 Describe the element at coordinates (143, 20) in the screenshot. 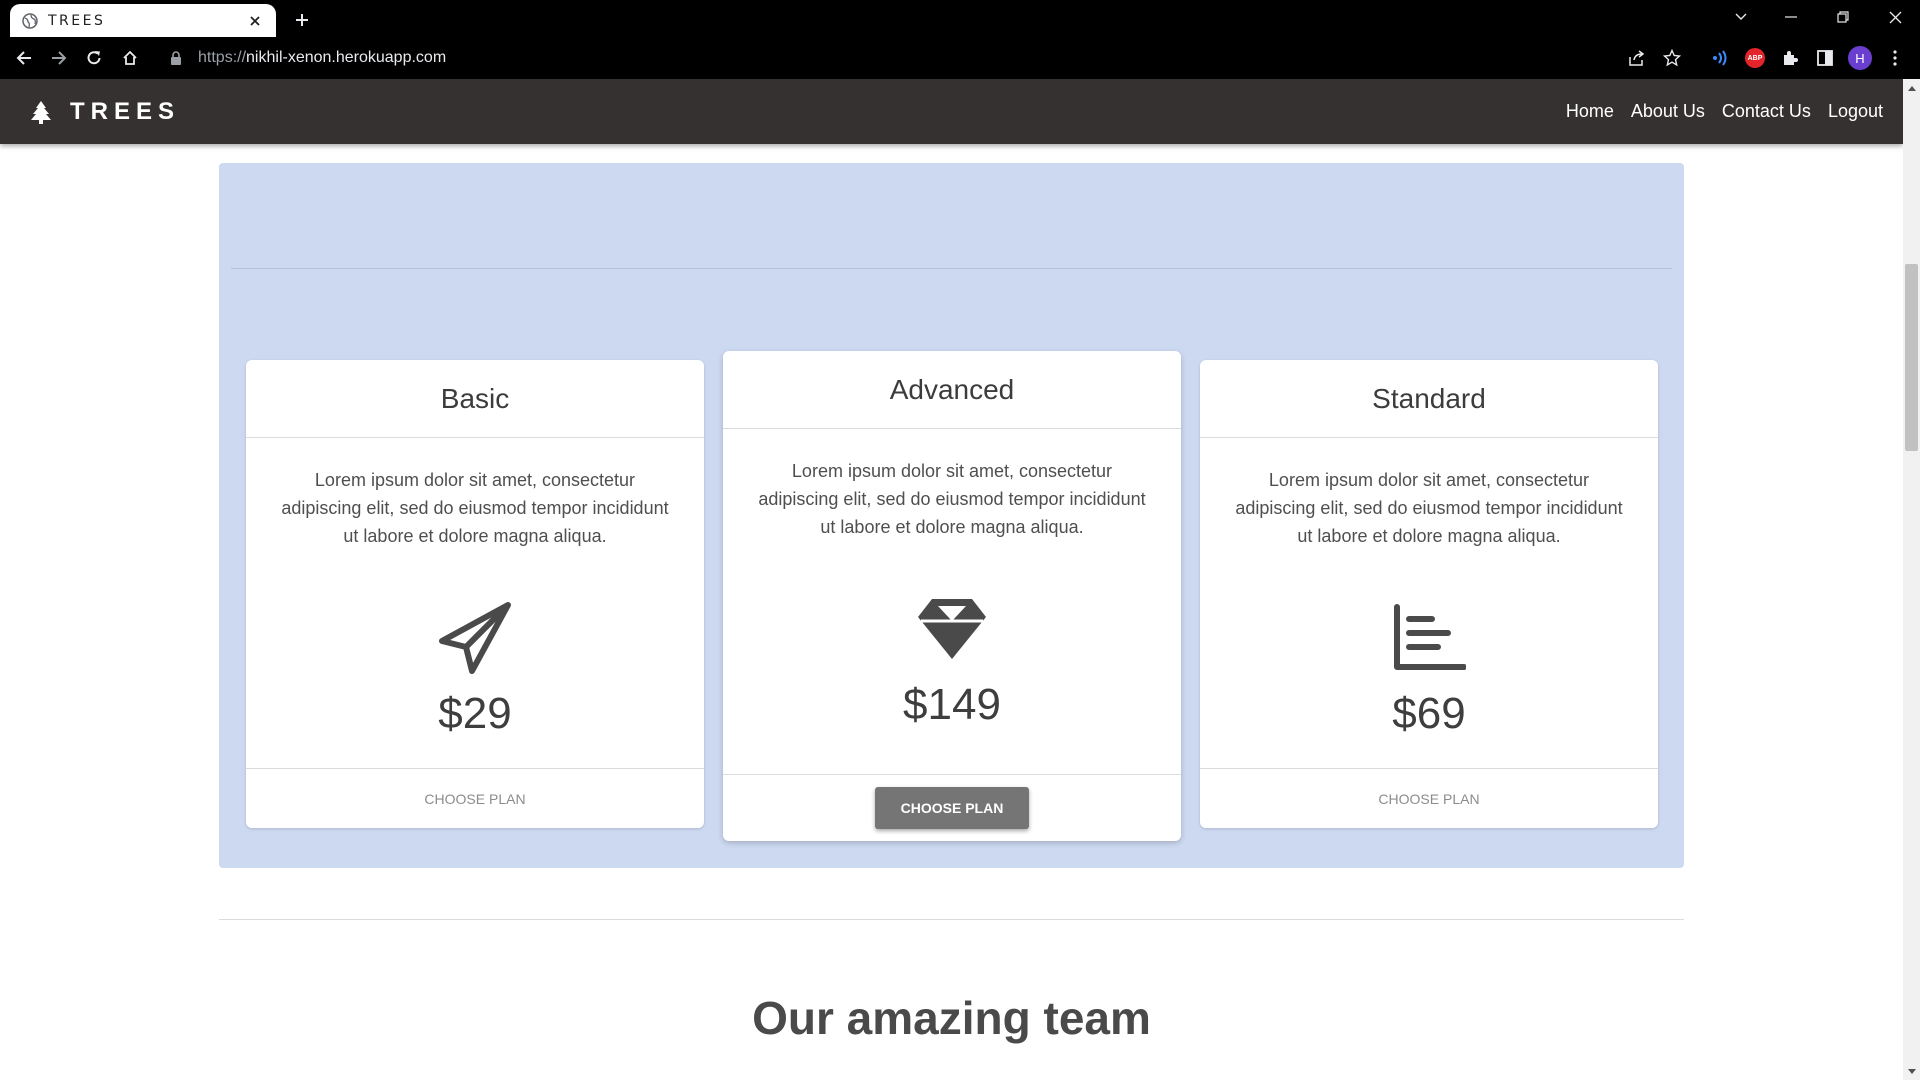

I see `browser-tab: TREES` at that location.